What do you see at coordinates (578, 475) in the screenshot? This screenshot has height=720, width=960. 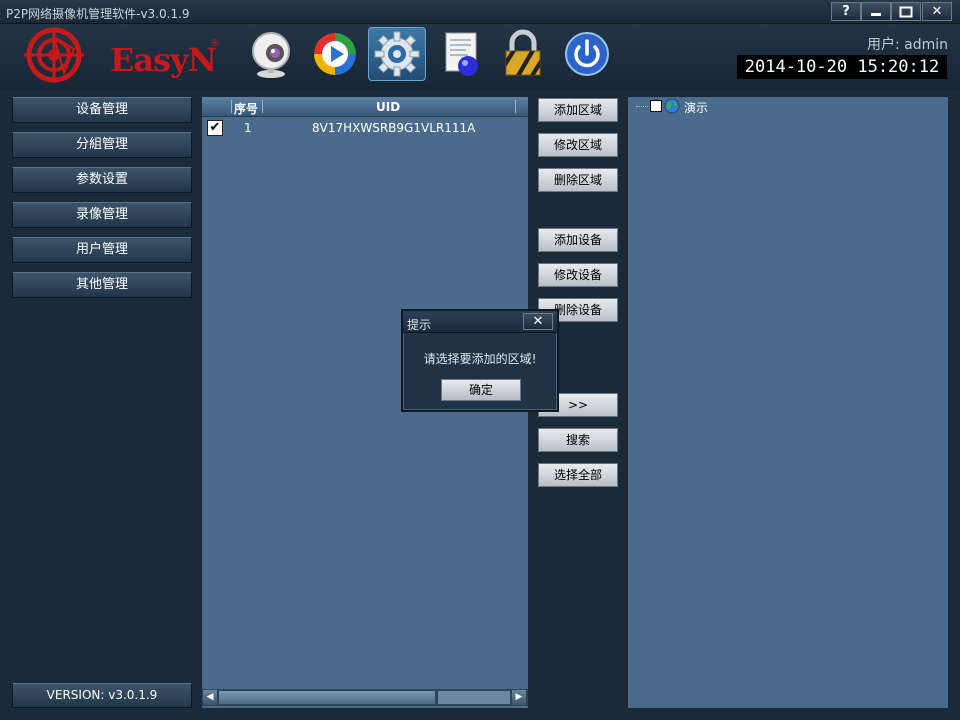 I see `select-all-button: 选择全部` at bounding box center [578, 475].